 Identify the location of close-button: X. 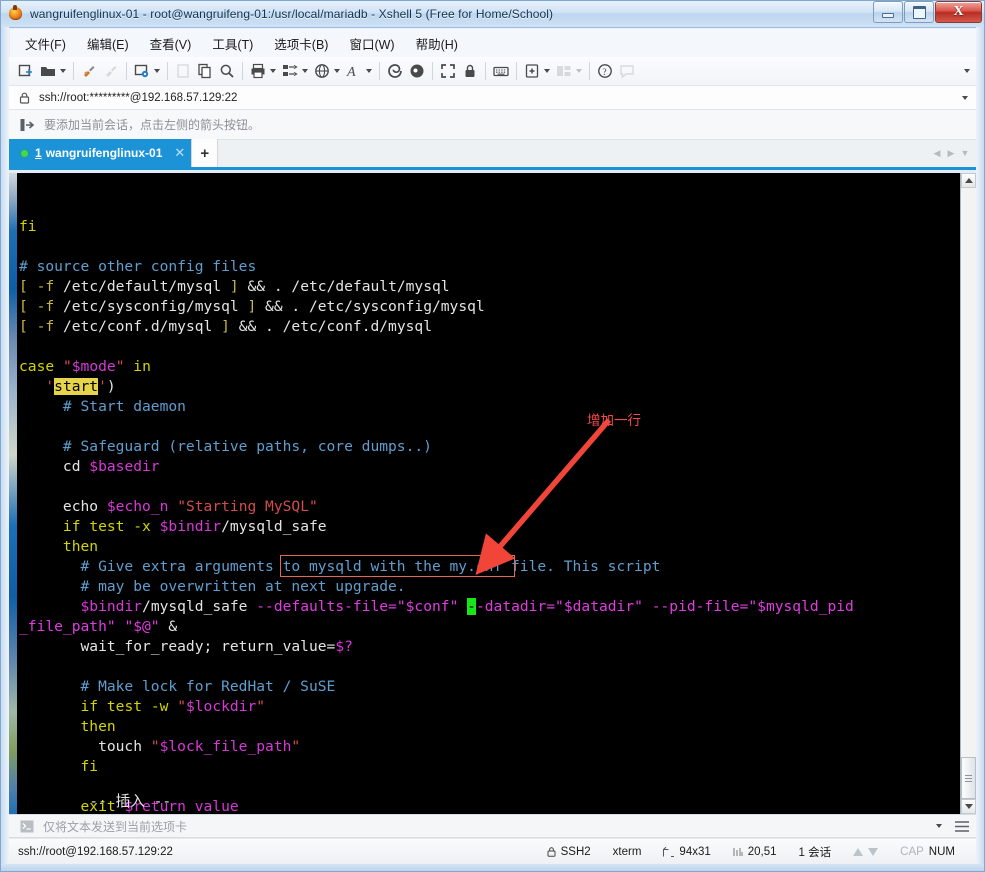
(958, 12).